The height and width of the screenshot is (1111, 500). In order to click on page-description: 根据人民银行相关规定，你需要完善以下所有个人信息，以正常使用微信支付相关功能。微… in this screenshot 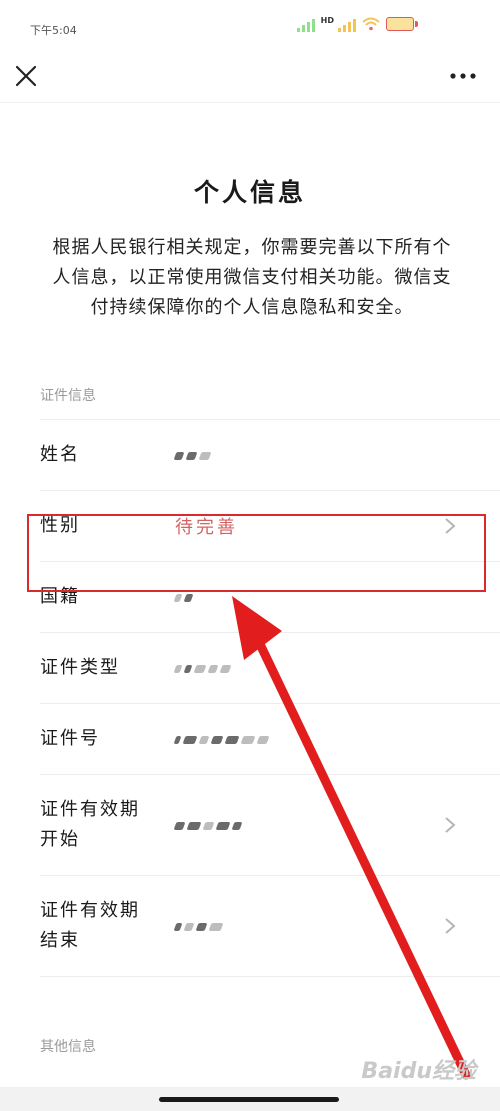, I will do `click(252, 277)`.